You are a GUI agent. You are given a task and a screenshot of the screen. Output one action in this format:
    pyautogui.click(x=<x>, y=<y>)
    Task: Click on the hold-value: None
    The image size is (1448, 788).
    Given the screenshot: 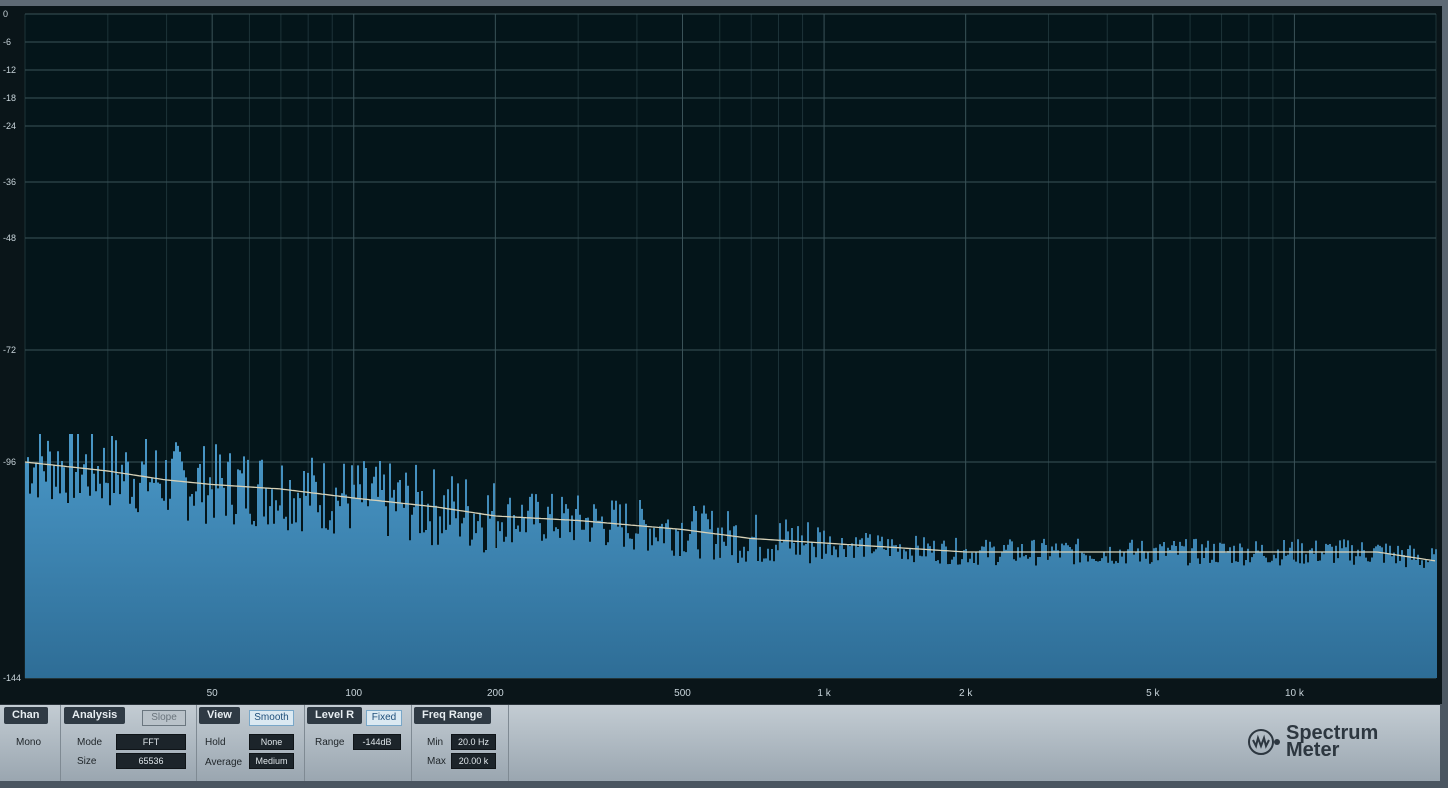 What is the action you would take?
    pyautogui.click(x=271, y=742)
    